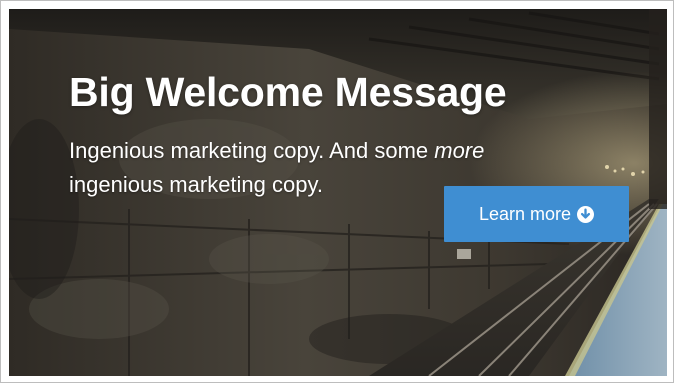 The height and width of the screenshot is (383, 674). Describe the element at coordinates (288, 92) in the screenshot. I see `hero-headline: Big Welcome Message` at that location.